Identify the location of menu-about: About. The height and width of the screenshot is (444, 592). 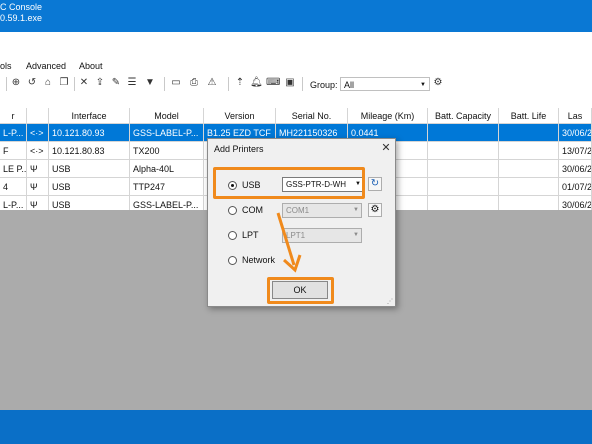
(91, 66).